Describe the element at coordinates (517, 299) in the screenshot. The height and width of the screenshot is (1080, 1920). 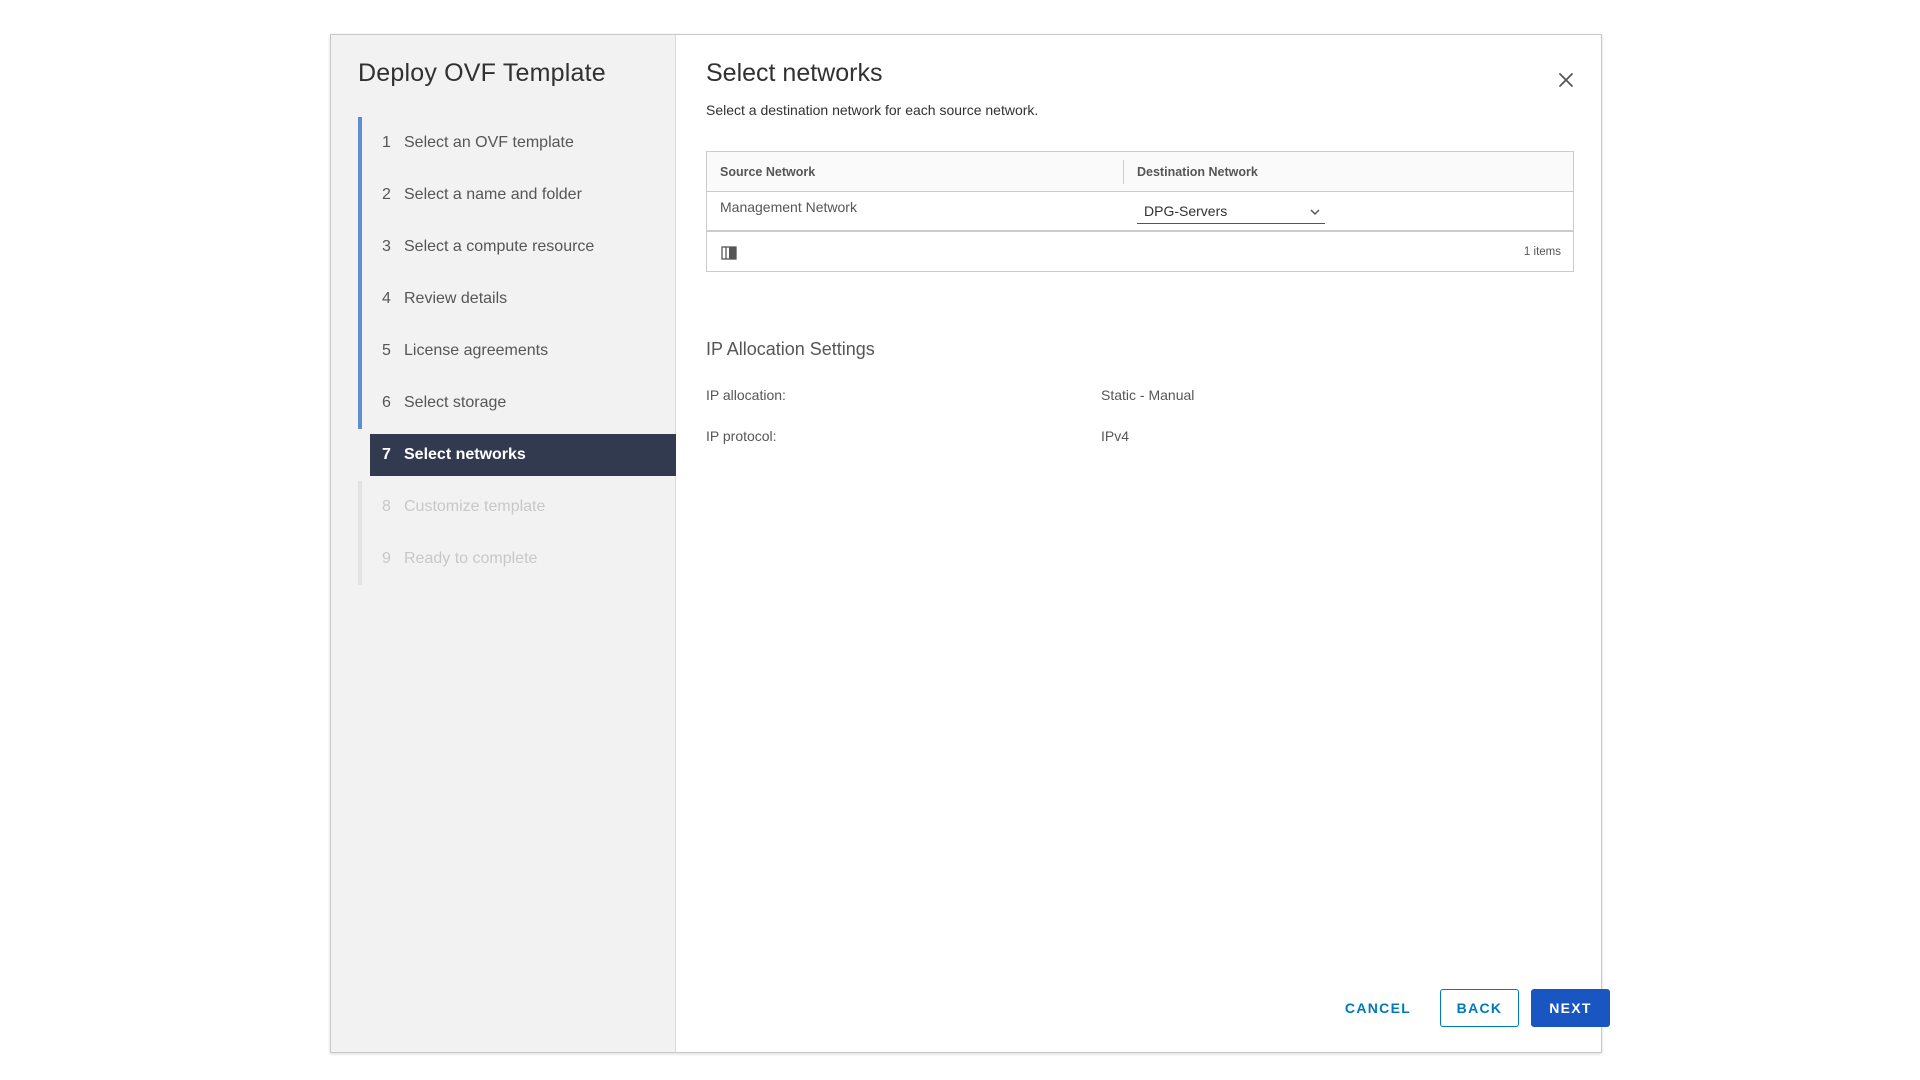
I see `wizard-step-4: 4 Review details` at that location.